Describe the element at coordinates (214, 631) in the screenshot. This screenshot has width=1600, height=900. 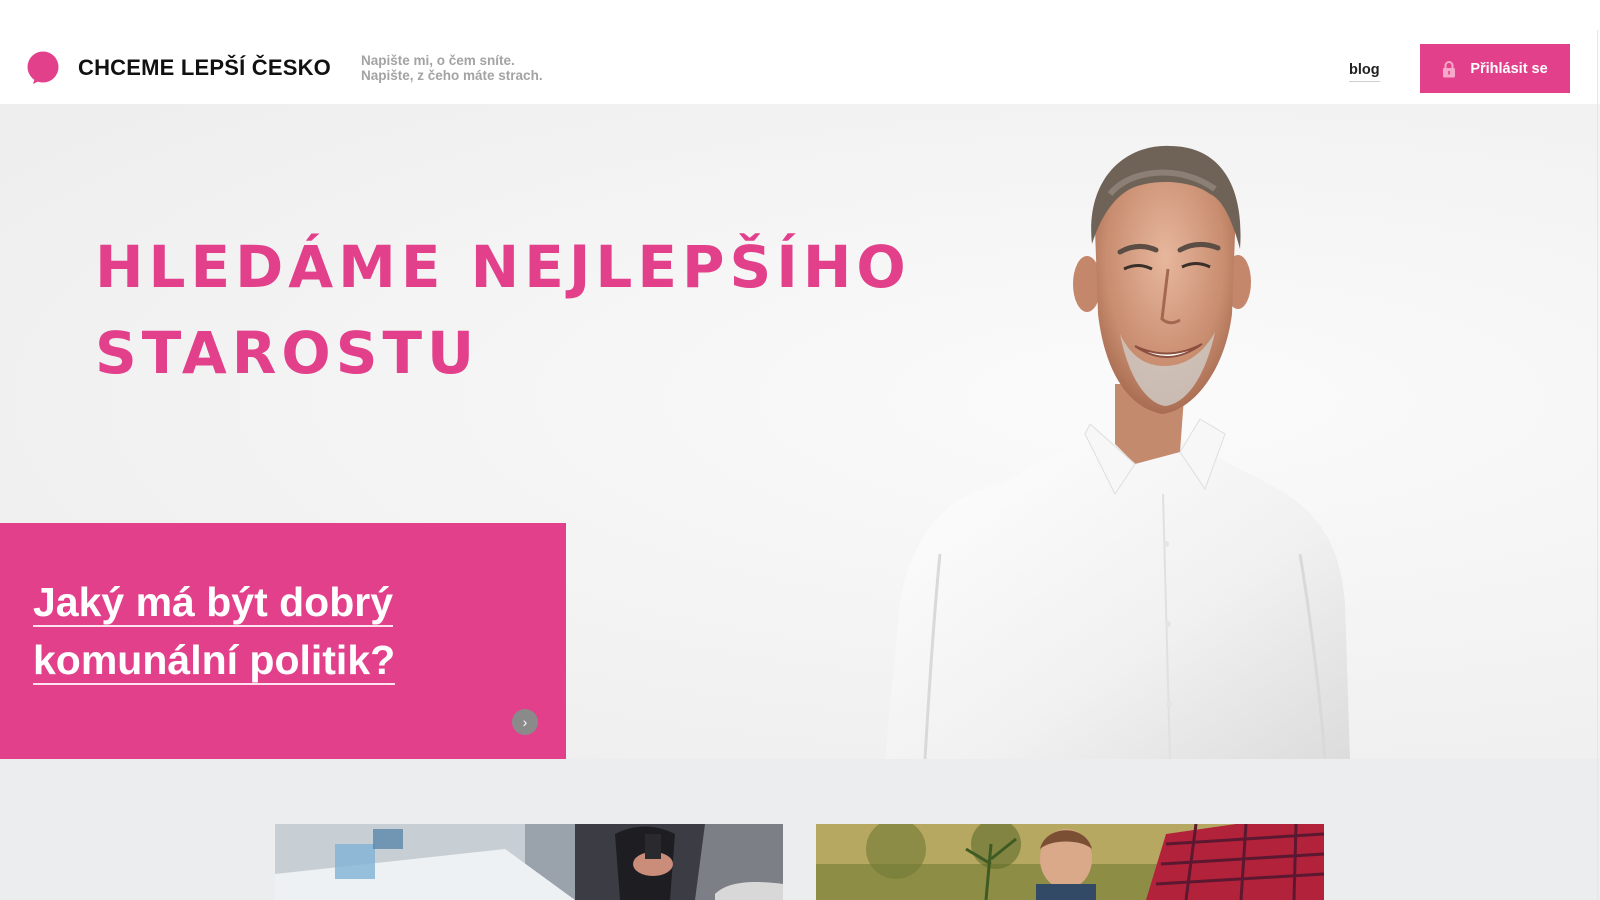
I see `teaser-article-link: Jaký má být dobrý komunální politik?` at that location.